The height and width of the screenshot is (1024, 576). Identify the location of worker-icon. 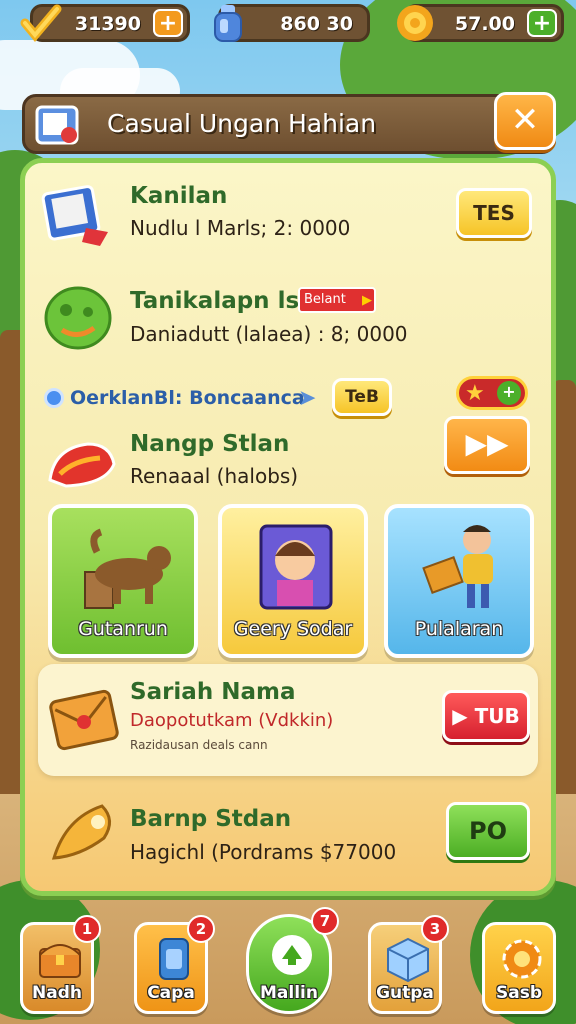
(457, 566).